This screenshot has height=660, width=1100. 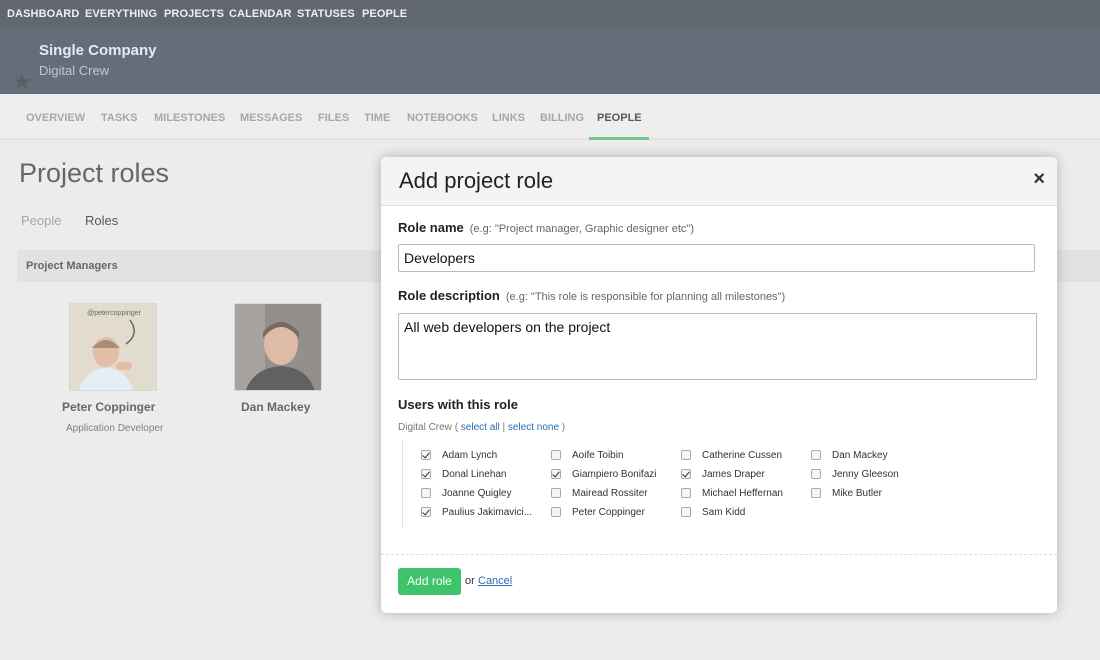 What do you see at coordinates (495, 581) in the screenshot?
I see `cancel-link: Cancel` at bounding box center [495, 581].